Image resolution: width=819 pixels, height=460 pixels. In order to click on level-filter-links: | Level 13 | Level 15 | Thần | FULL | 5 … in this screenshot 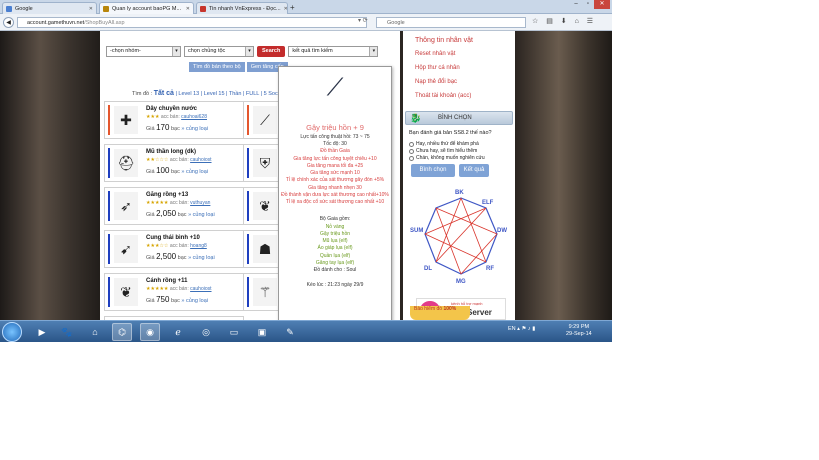, I will do `click(230, 94)`.